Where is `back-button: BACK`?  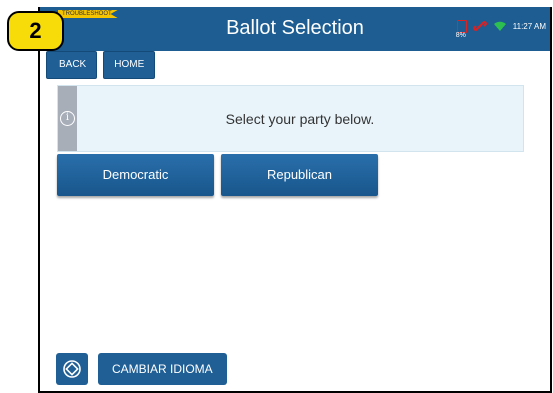
back-button: BACK is located at coordinates (72, 65).